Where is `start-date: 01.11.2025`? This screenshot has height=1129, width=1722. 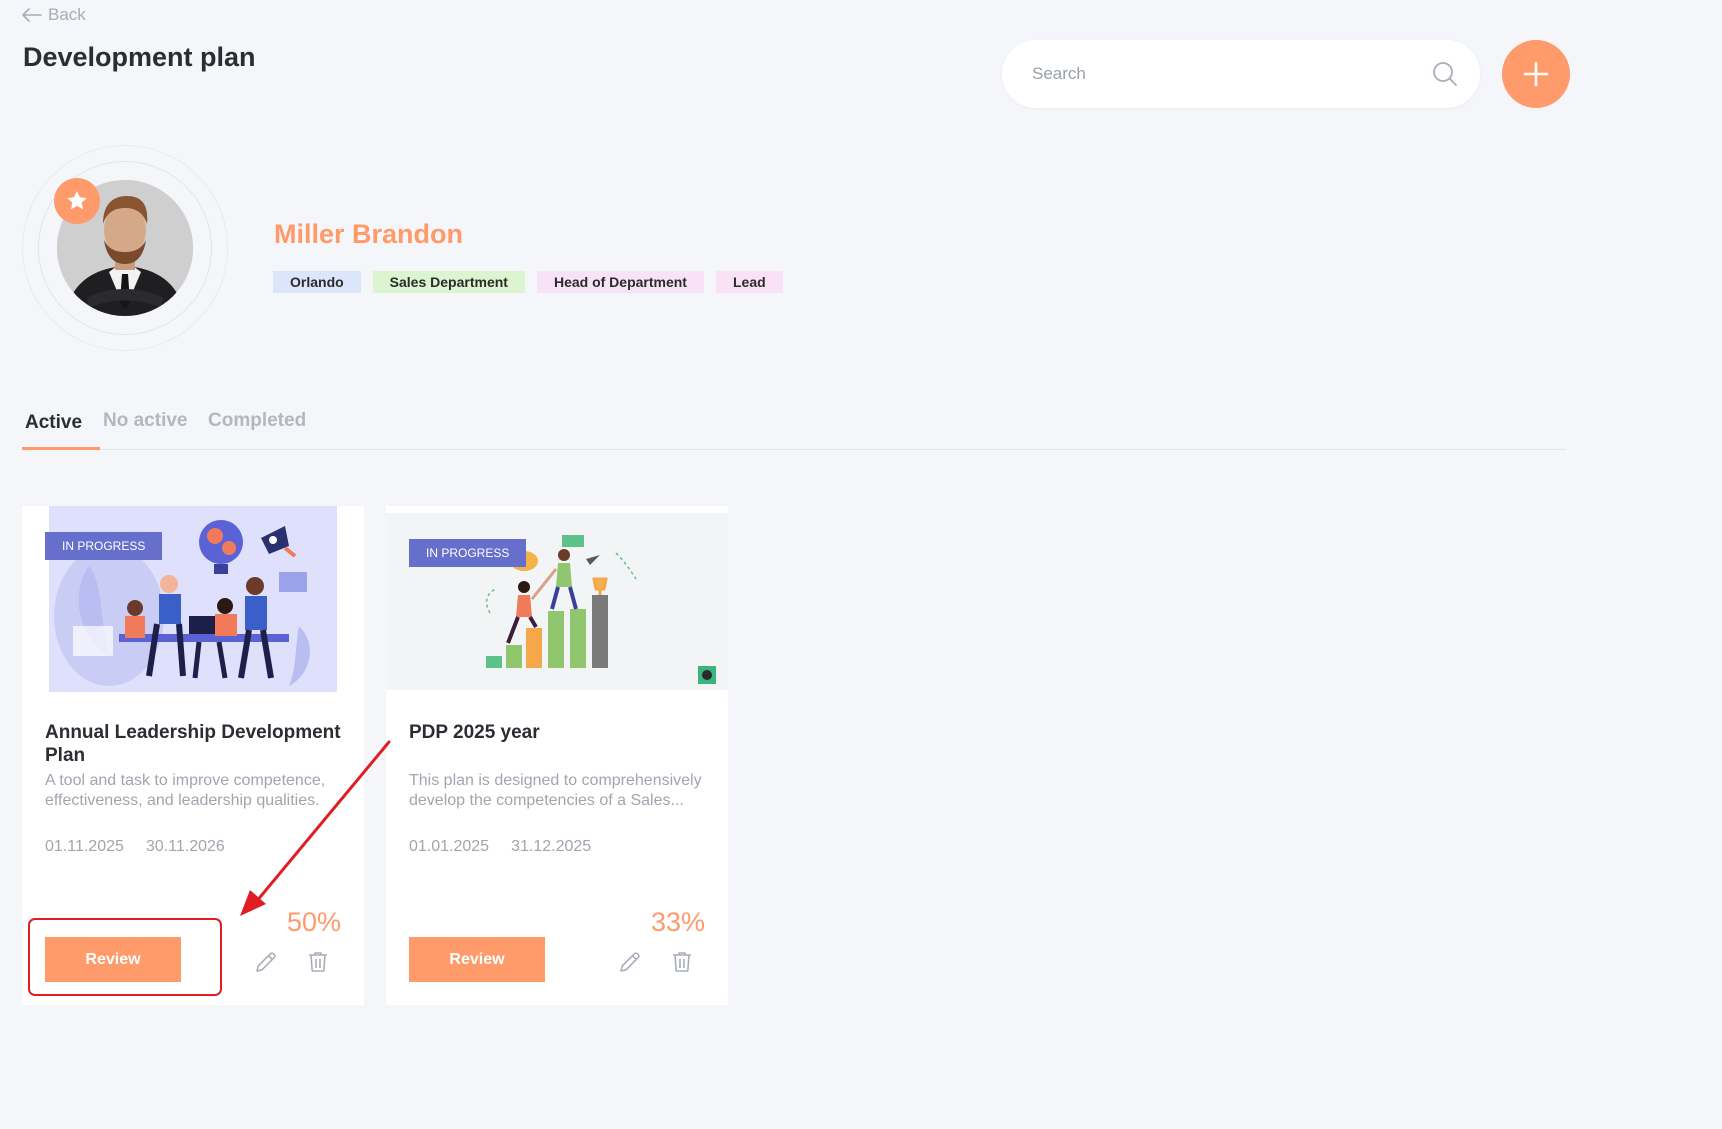 start-date: 01.11.2025 is located at coordinates (84, 846).